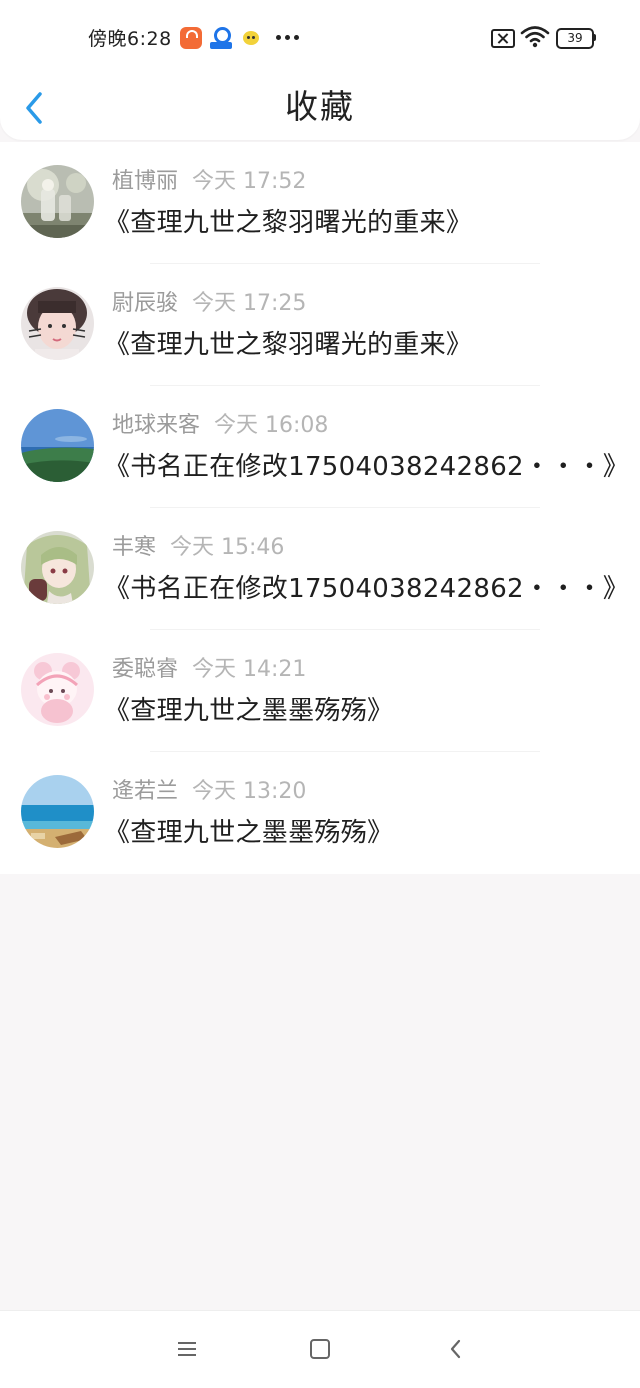  What do you see at coordinates (249, 181) in the screenshot?
I see `timestamp: 今天 17:52` at bounding box center [249, 181].